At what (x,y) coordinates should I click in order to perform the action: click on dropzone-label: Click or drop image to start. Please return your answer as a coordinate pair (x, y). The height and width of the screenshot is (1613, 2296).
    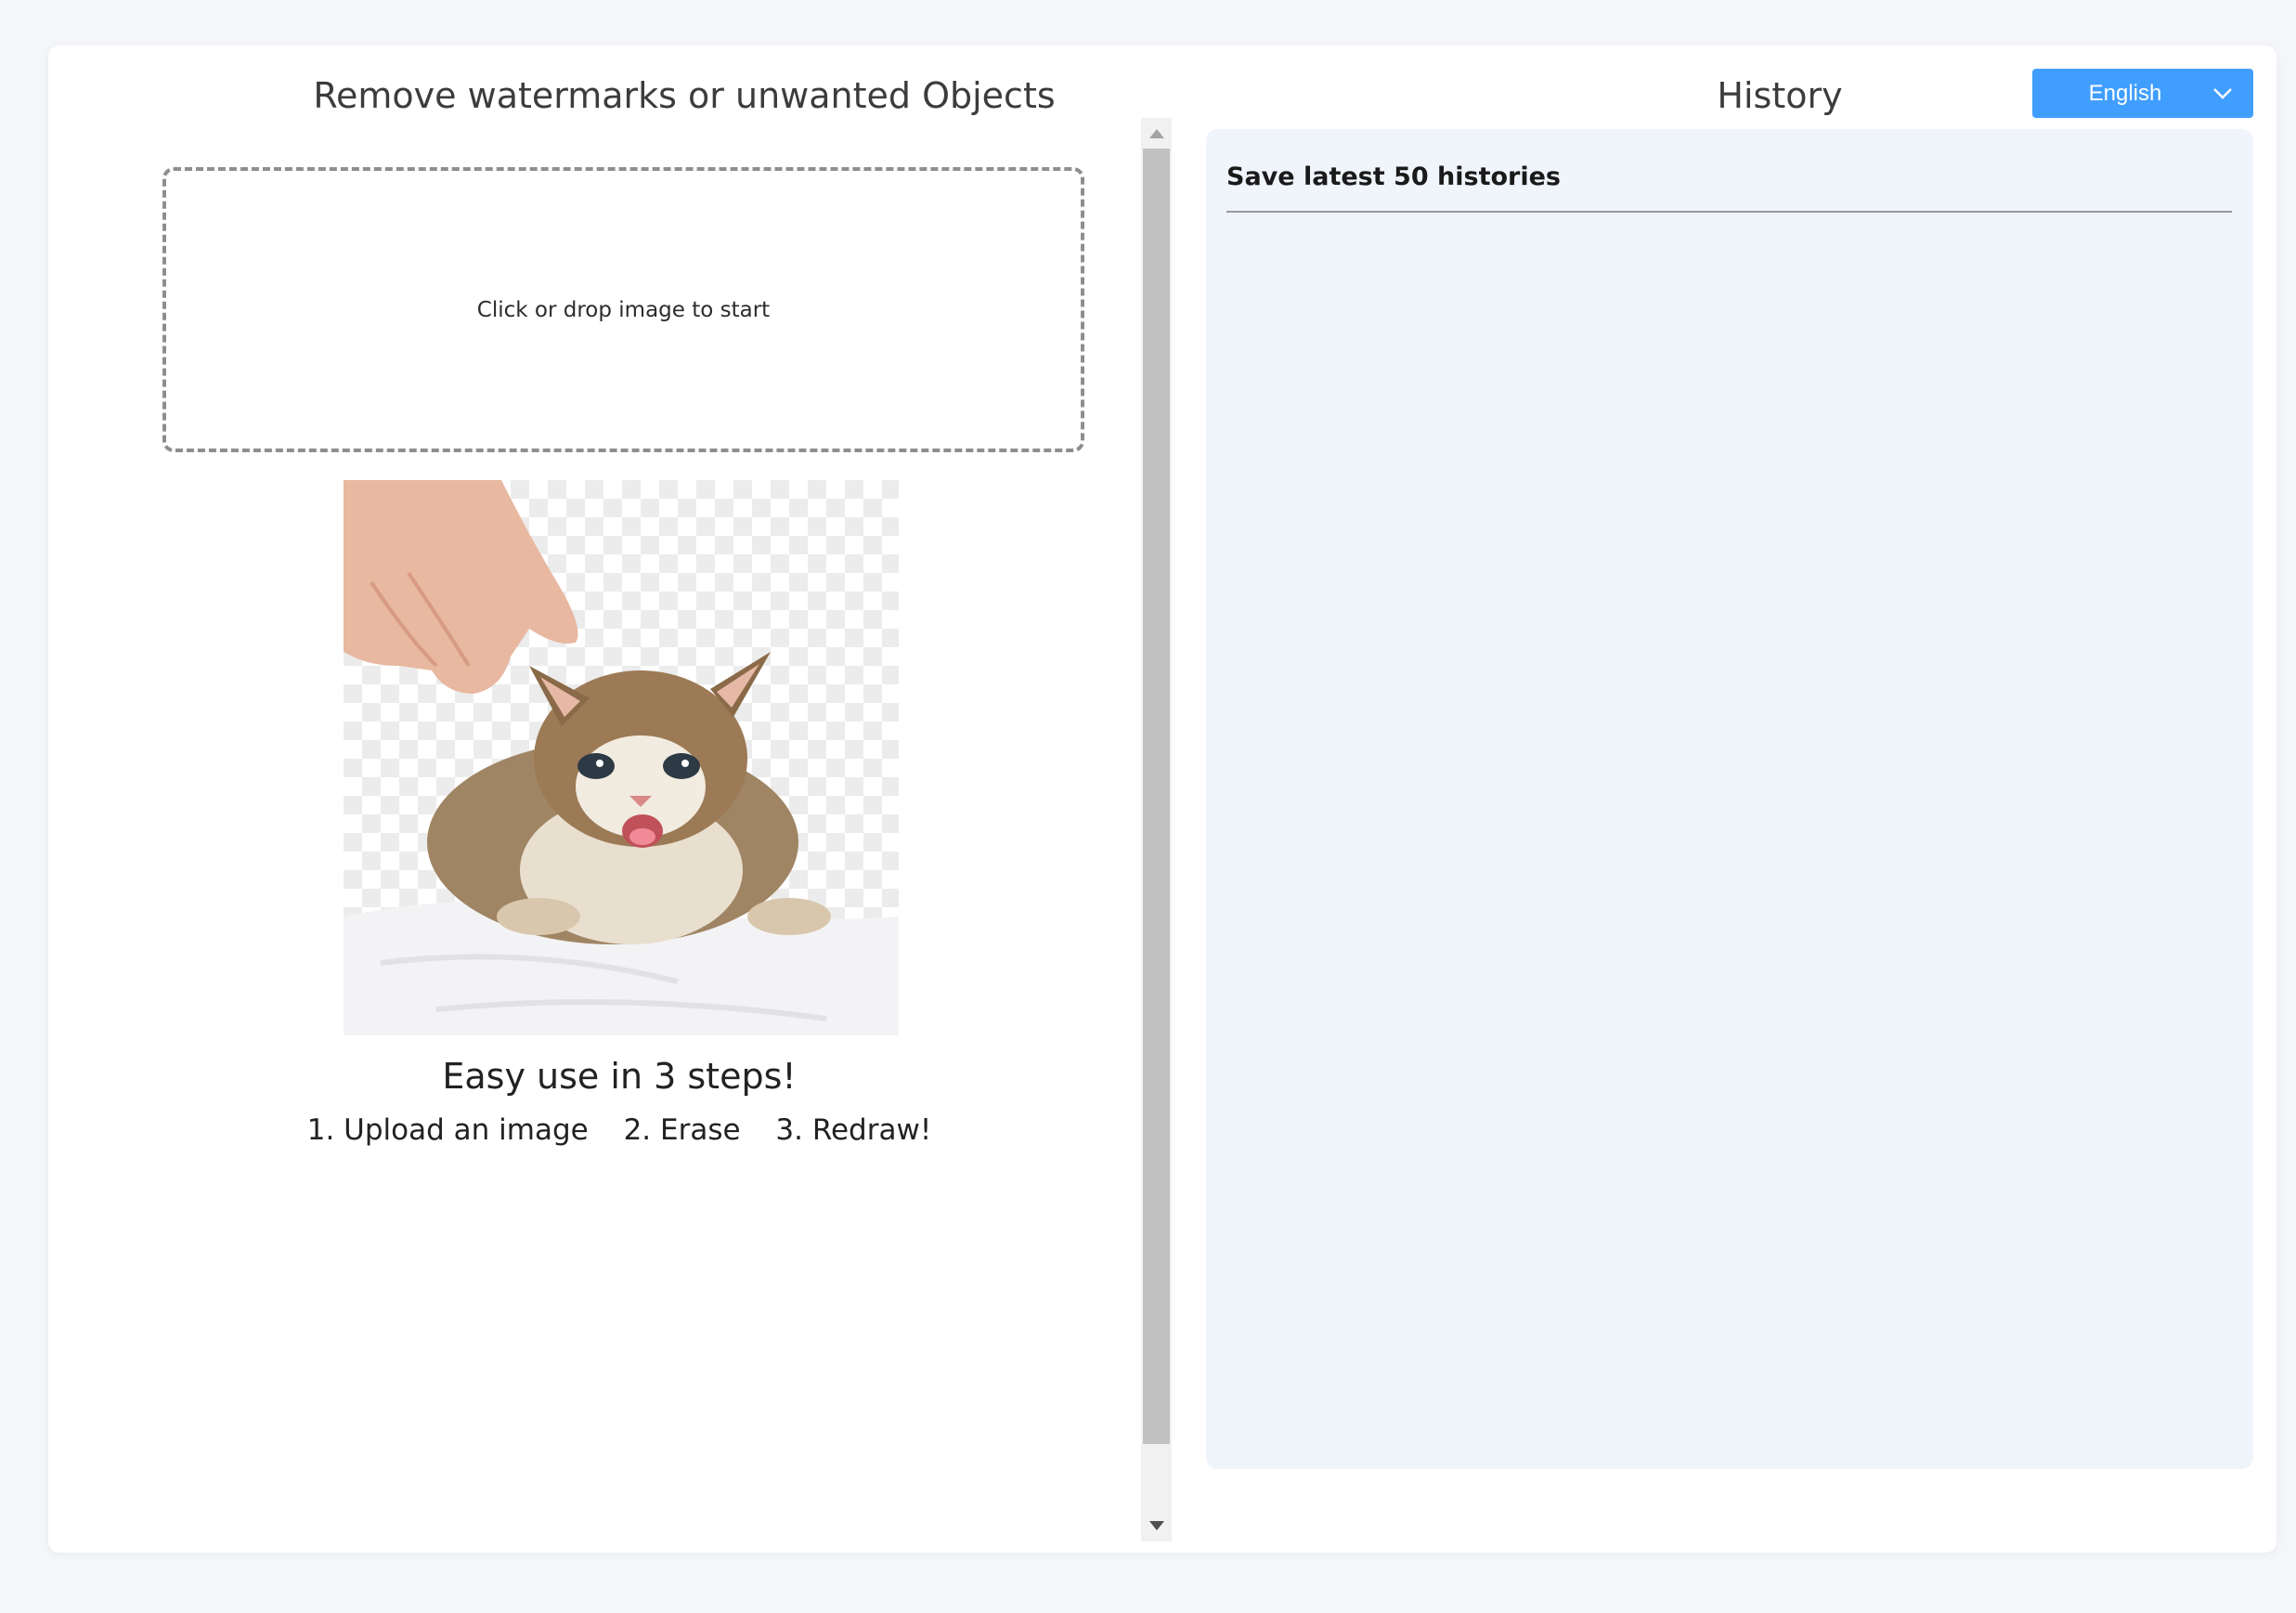
    Looking at the image, I should click on (623, 309).